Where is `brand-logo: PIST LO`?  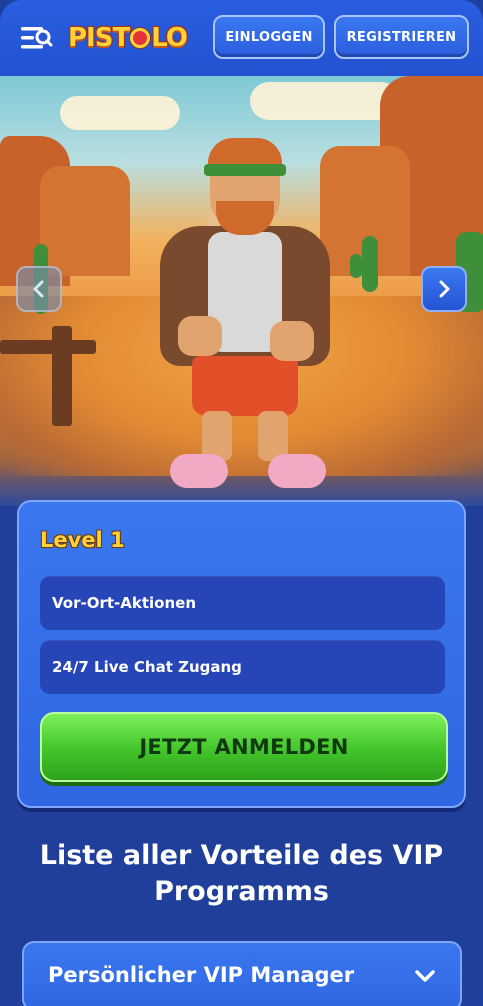
brand-logo: PIST LO is located at coordinates (128, 38).